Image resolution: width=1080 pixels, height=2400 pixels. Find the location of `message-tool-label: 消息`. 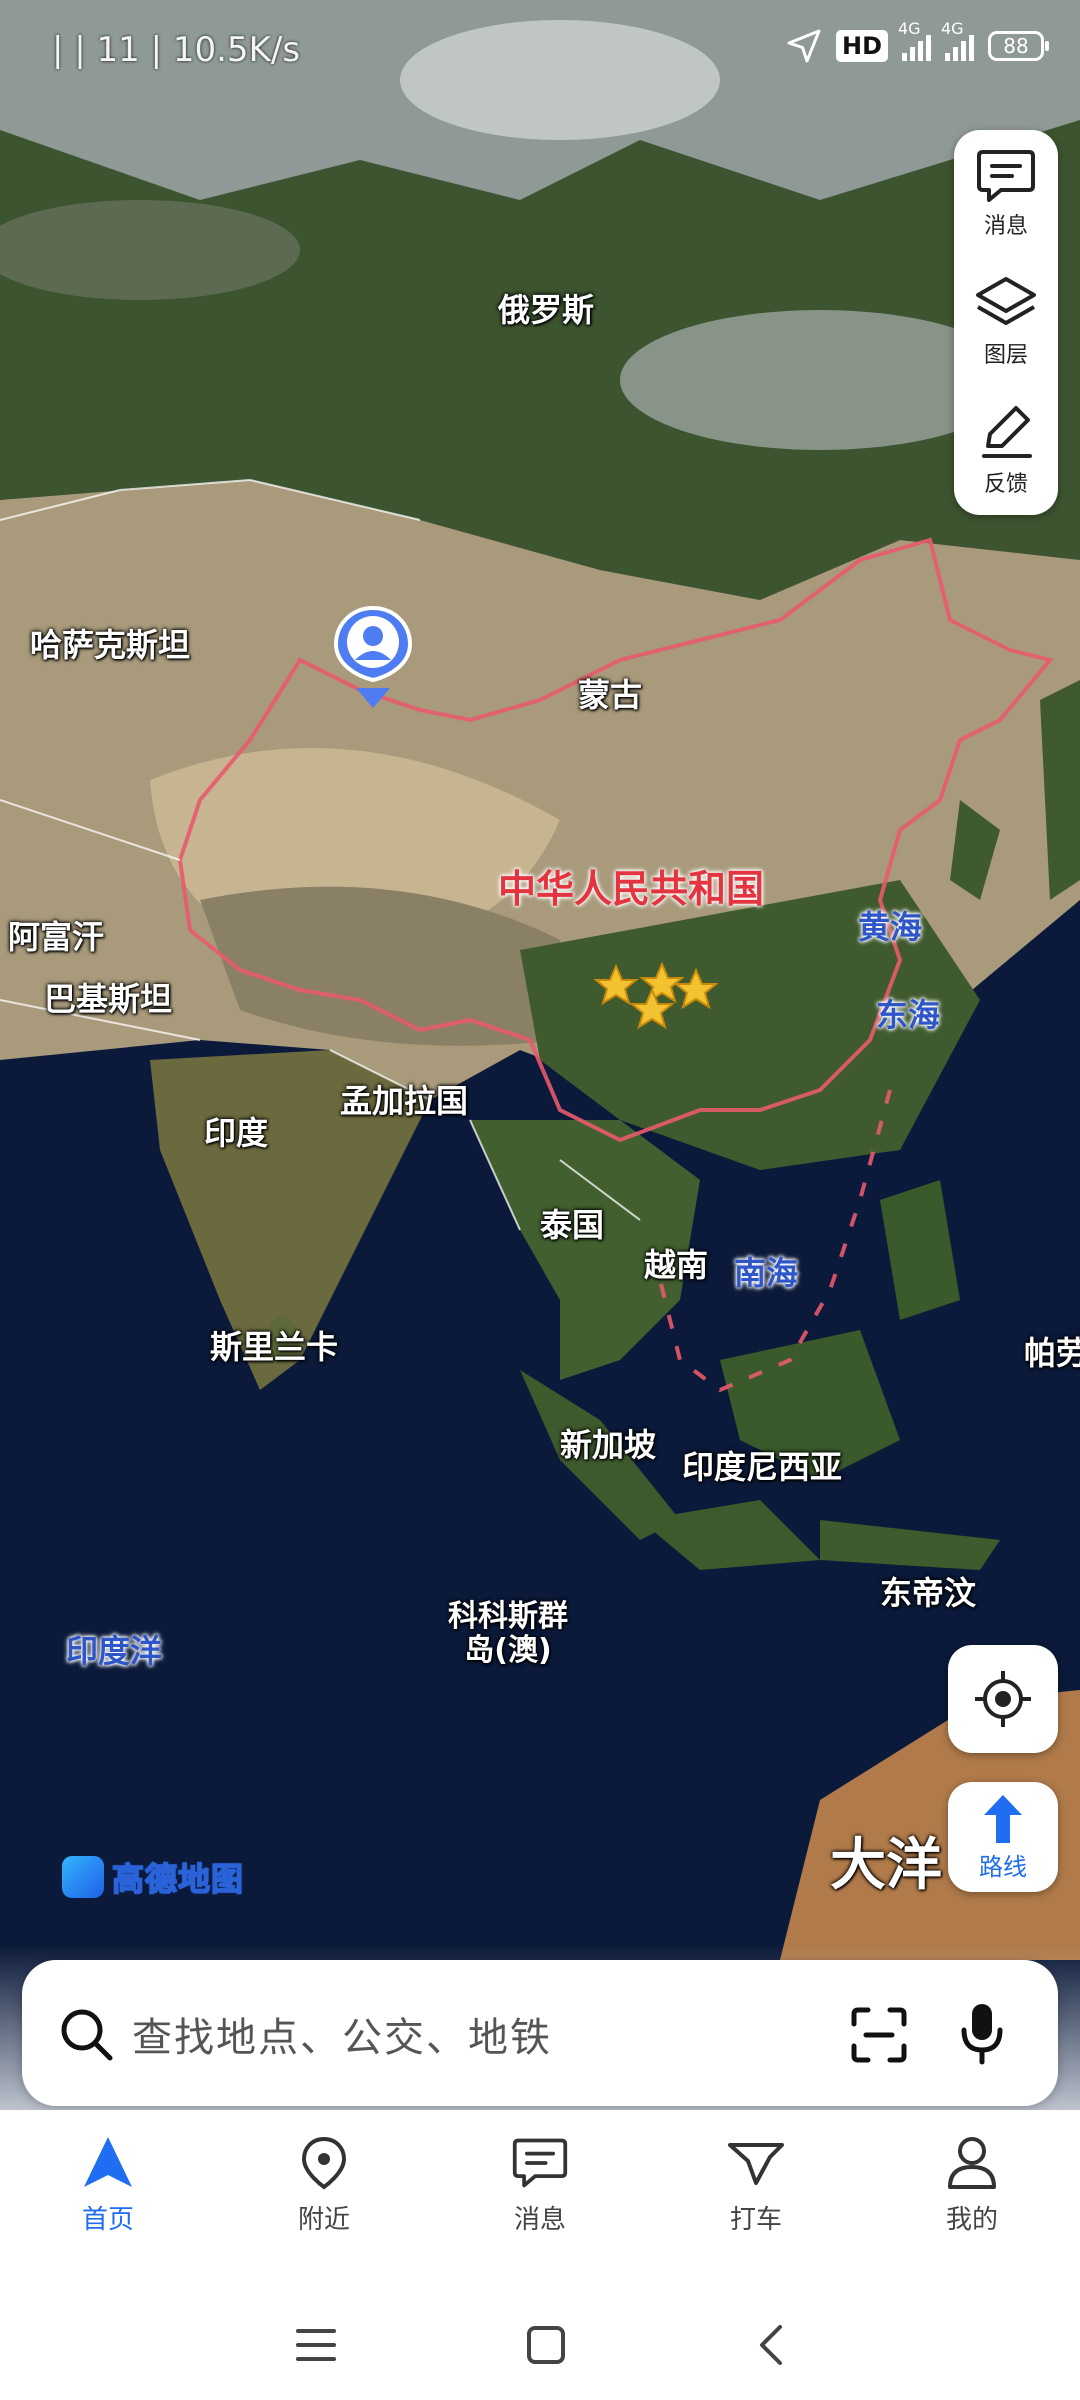

message-tool-label: 消息 is located at coordinates (1005, 227).